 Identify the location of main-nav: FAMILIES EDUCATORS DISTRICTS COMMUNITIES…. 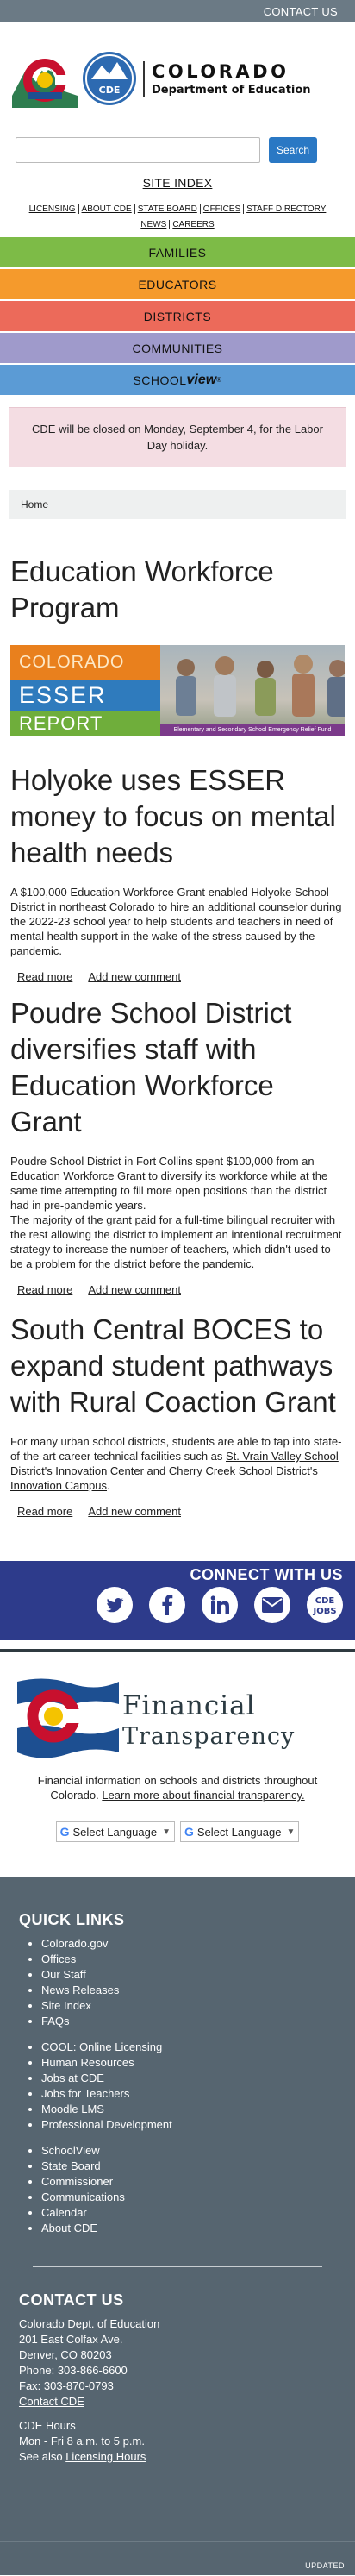
(177, 317).